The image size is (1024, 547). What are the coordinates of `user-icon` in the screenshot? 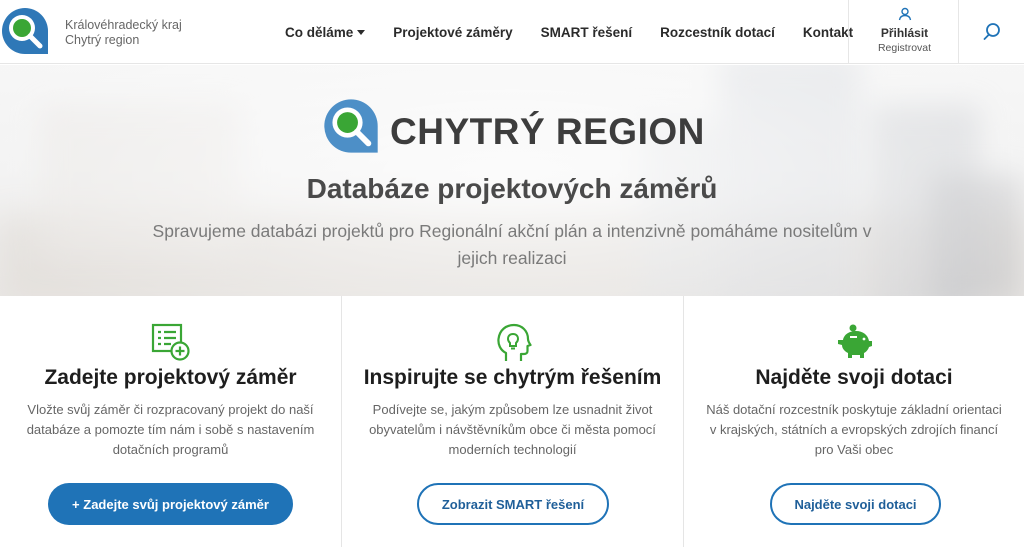 It's located at (905, 14).